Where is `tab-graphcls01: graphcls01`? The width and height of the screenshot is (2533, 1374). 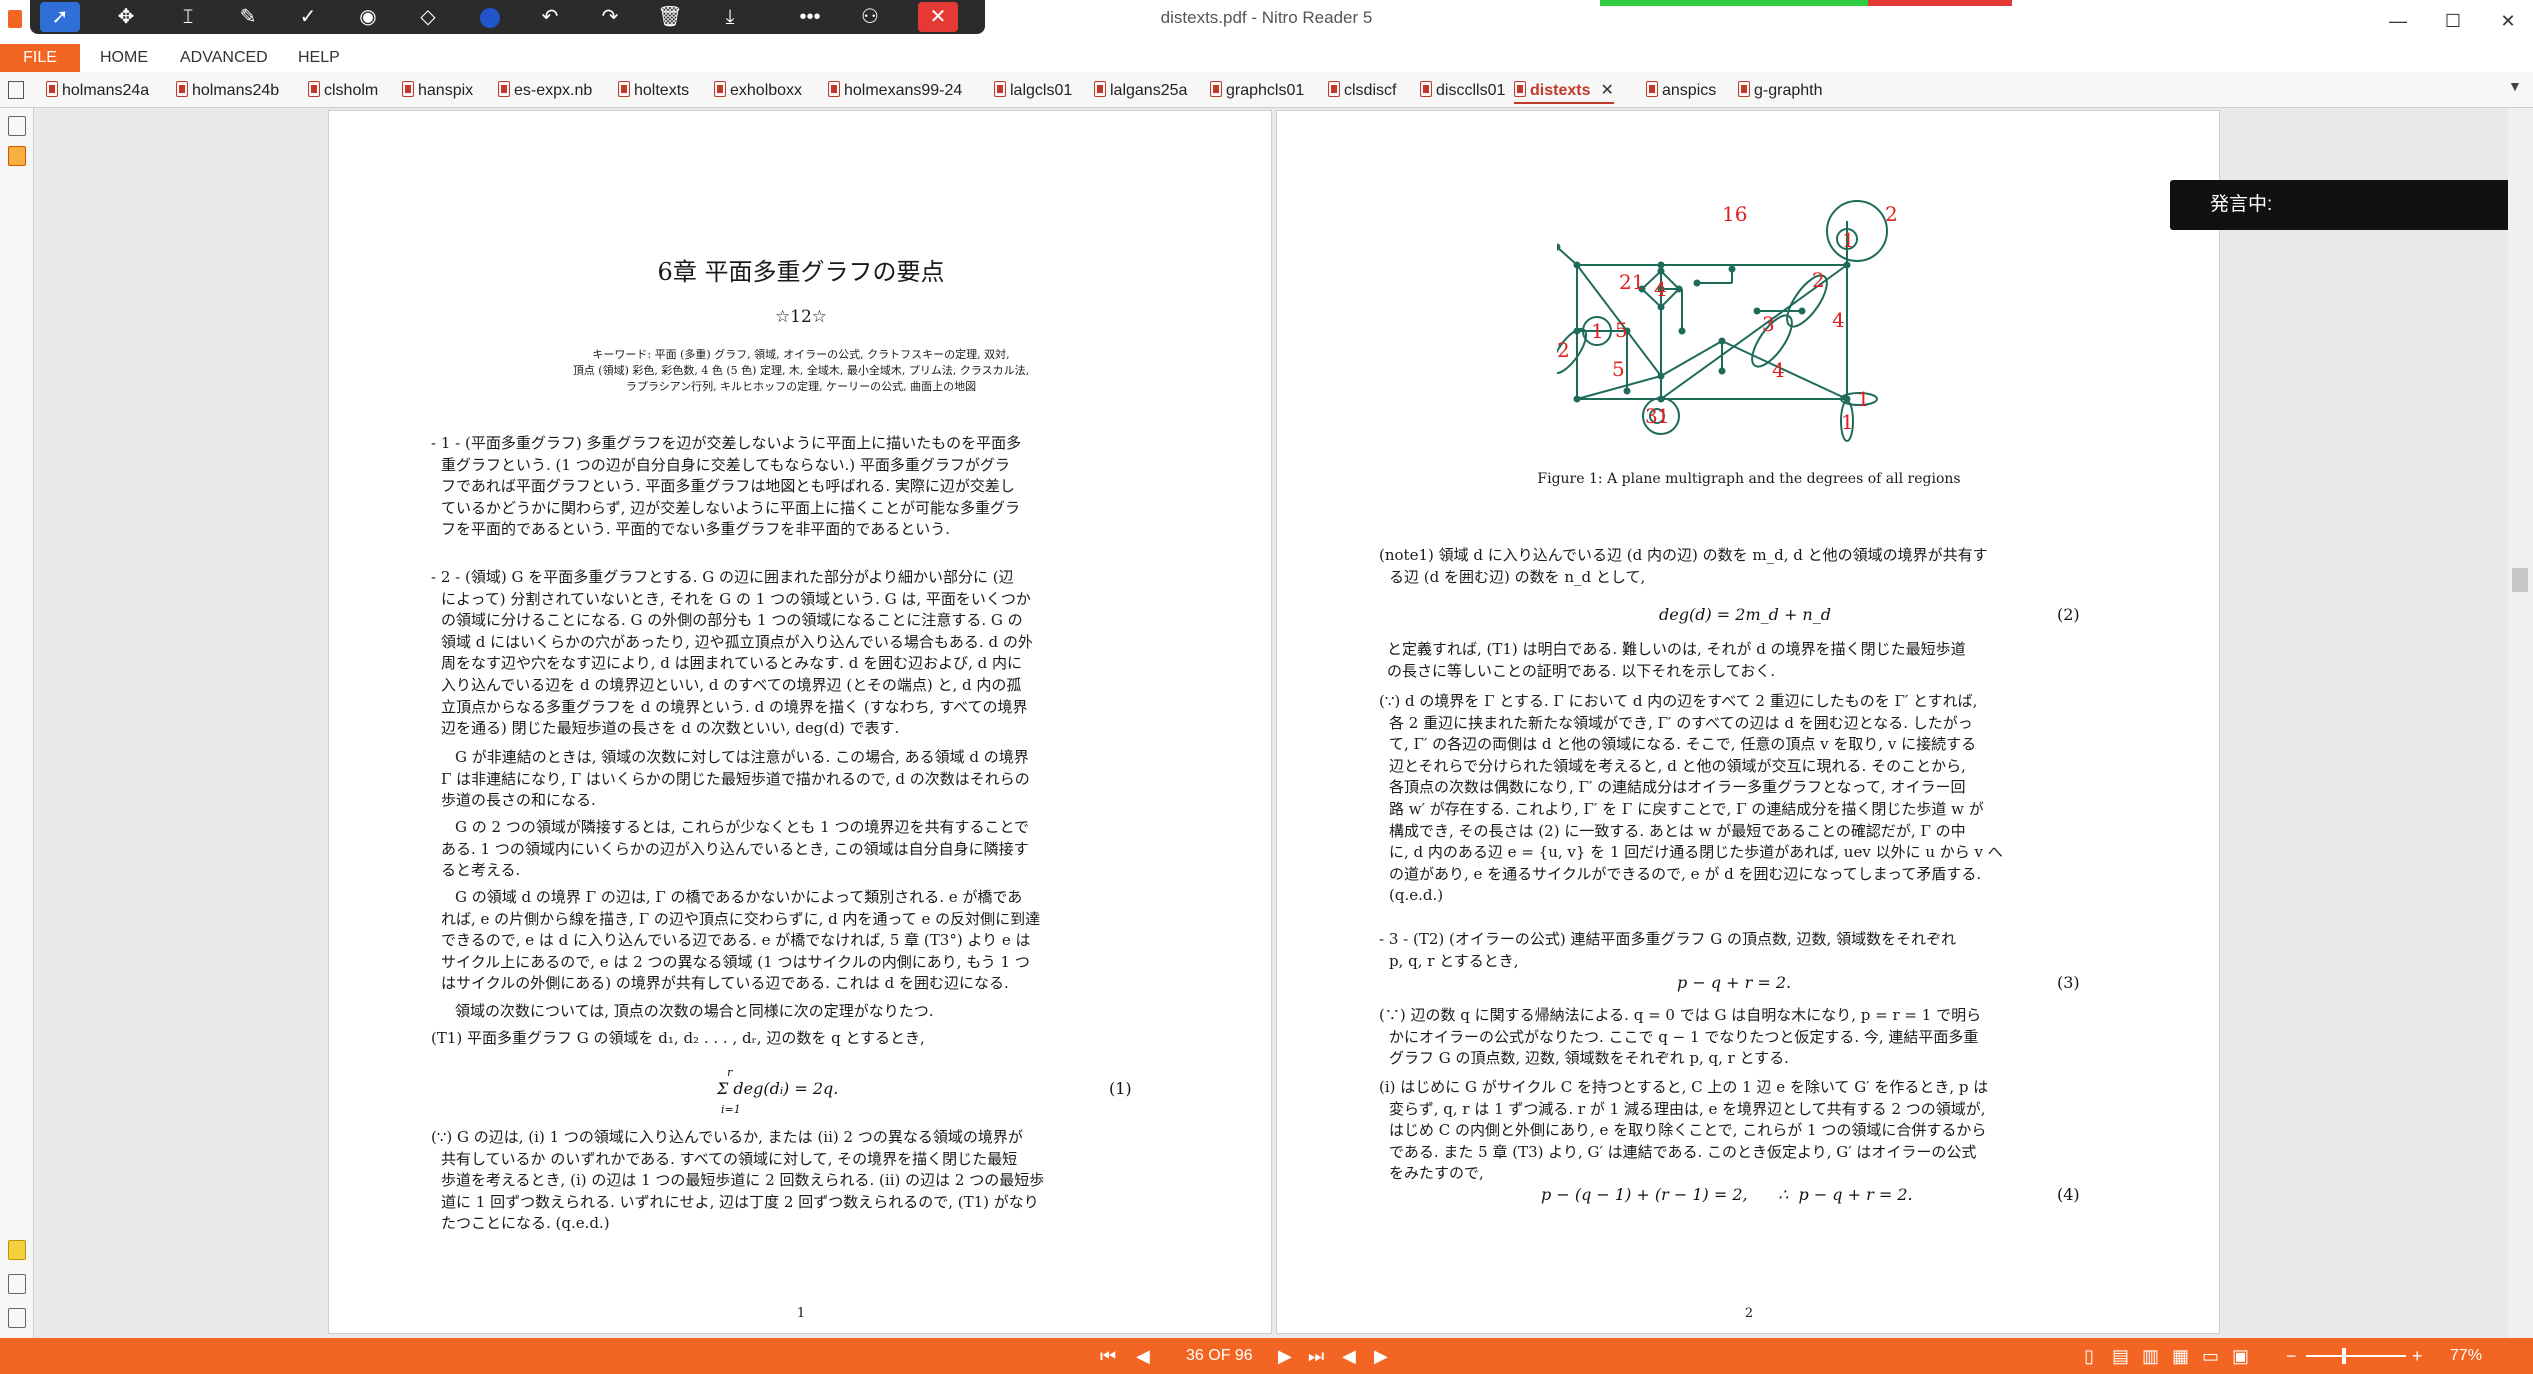
tab-graphcls01: graphcls01 is located at coordinates (1257, 91).